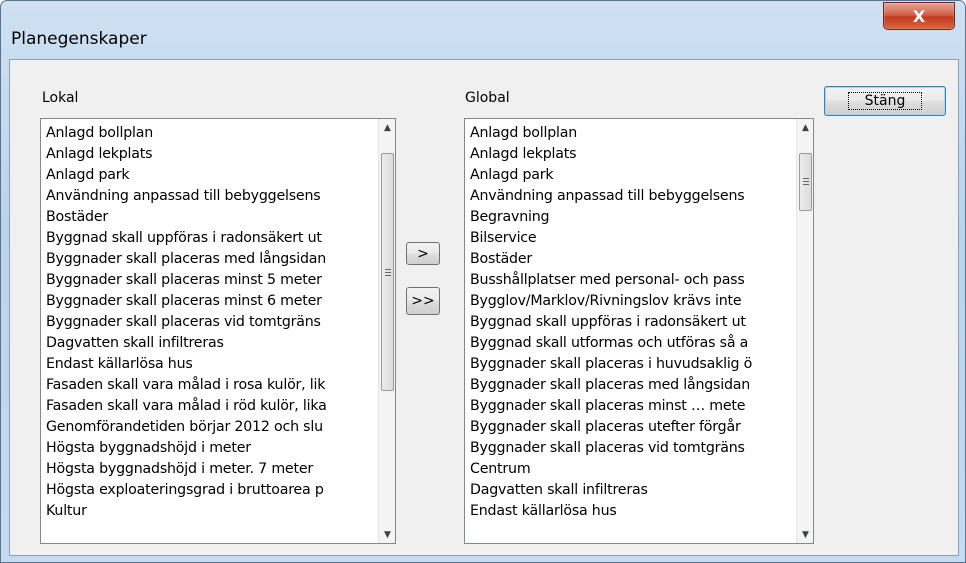  Describe the element at coordinates (210, 448) in the screenshot. I see `list-item: Högsta byggnadshöjd i meter` at that location.